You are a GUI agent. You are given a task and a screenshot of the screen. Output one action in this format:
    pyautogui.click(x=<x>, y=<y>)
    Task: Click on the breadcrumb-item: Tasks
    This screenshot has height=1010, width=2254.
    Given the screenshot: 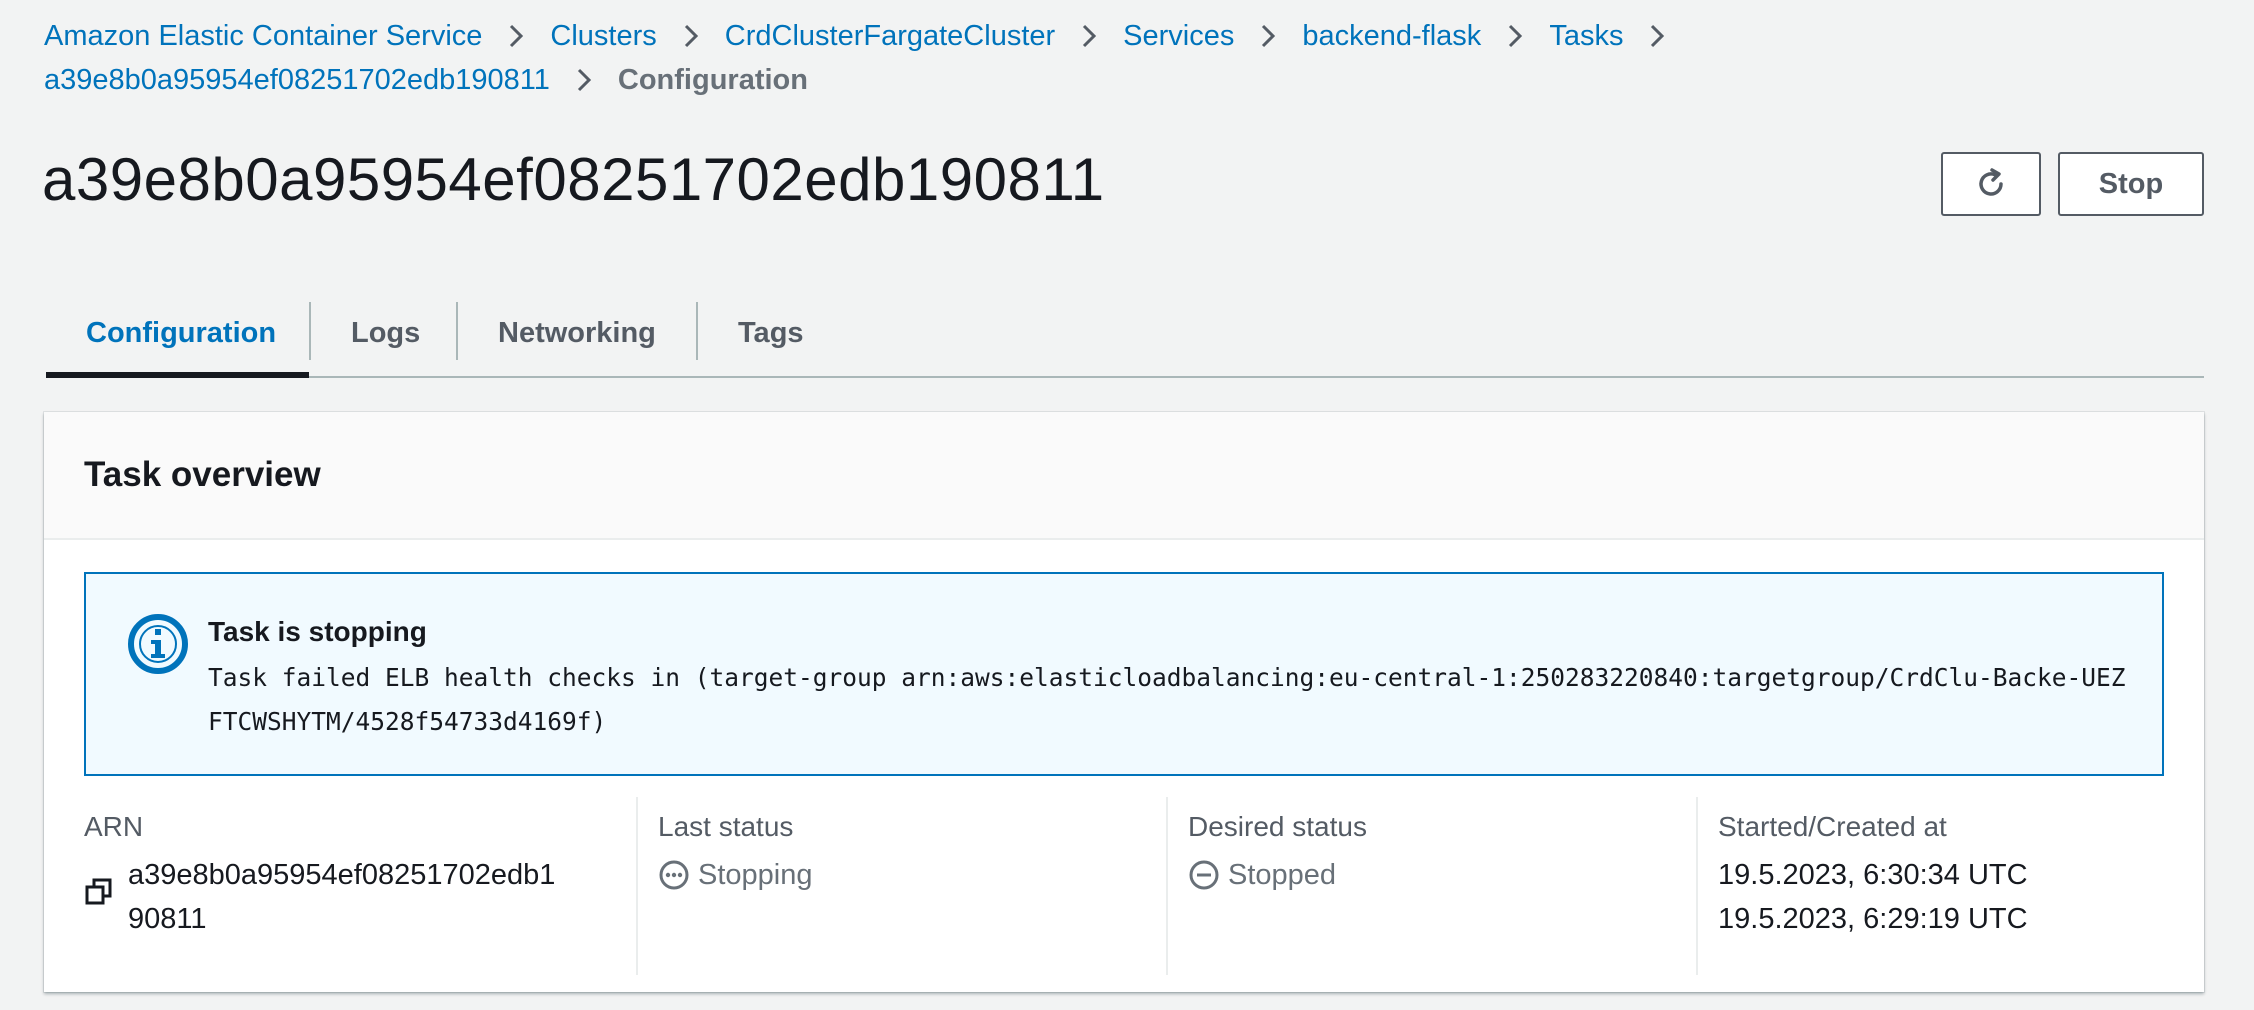 What is the action you would take?
    pyautogui.click(x=1620, y=36)
    